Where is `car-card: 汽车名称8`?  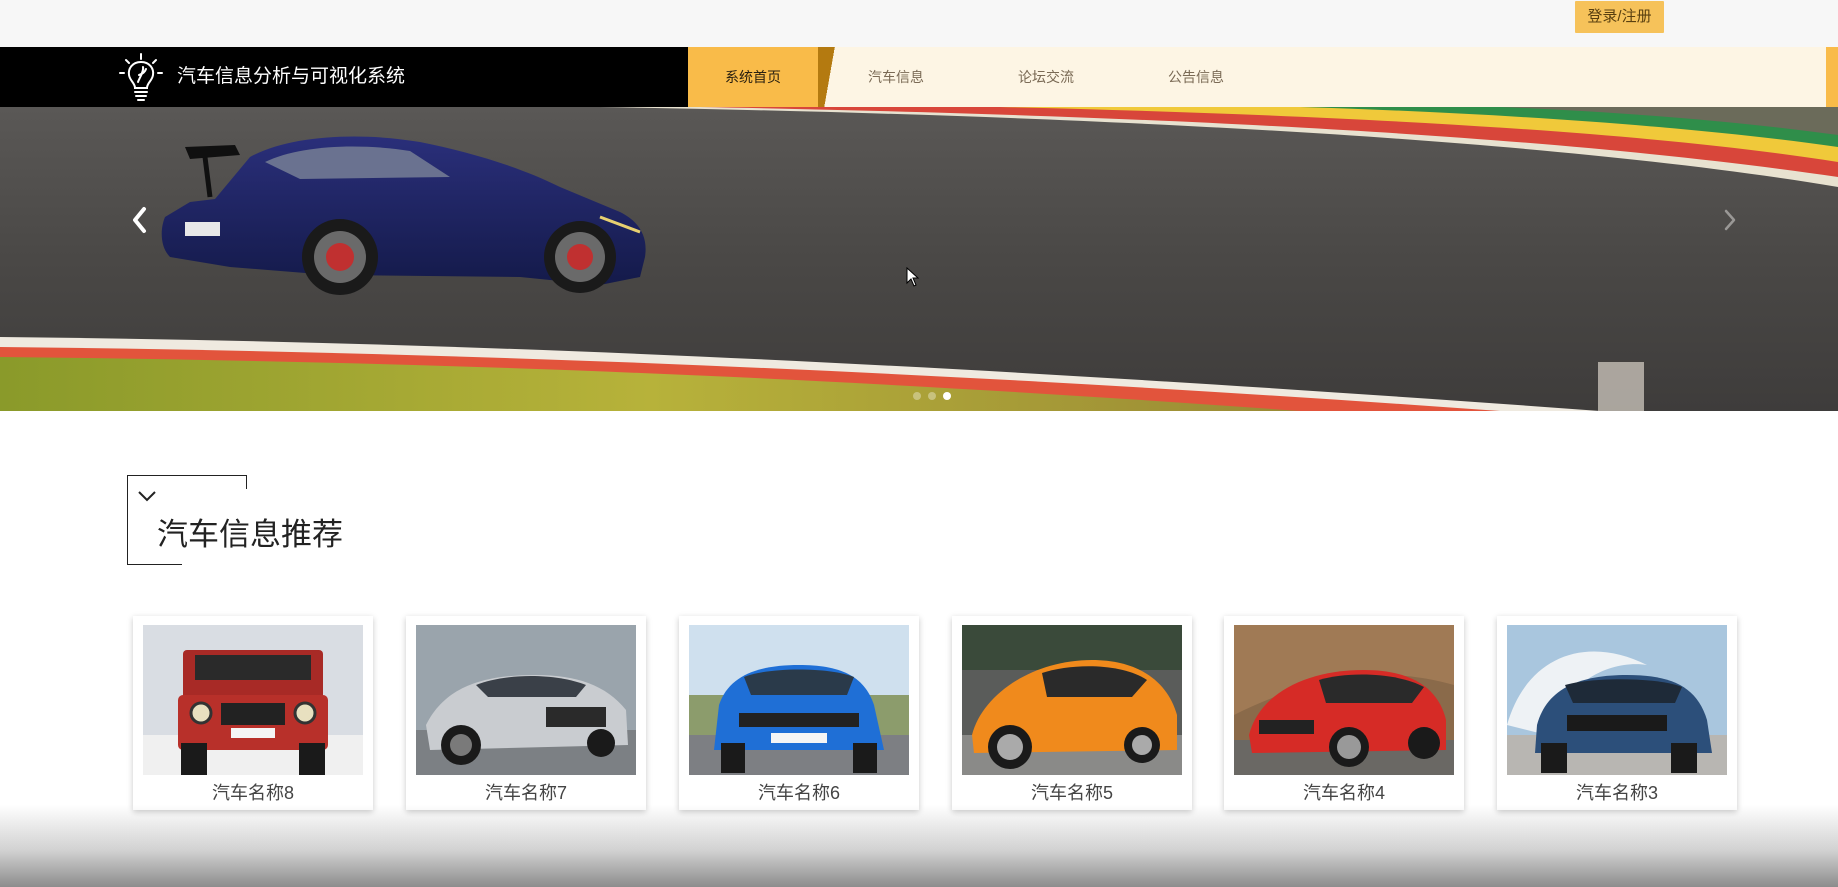 car-card: 汽车名称8 is located at coordinates (253, 713).